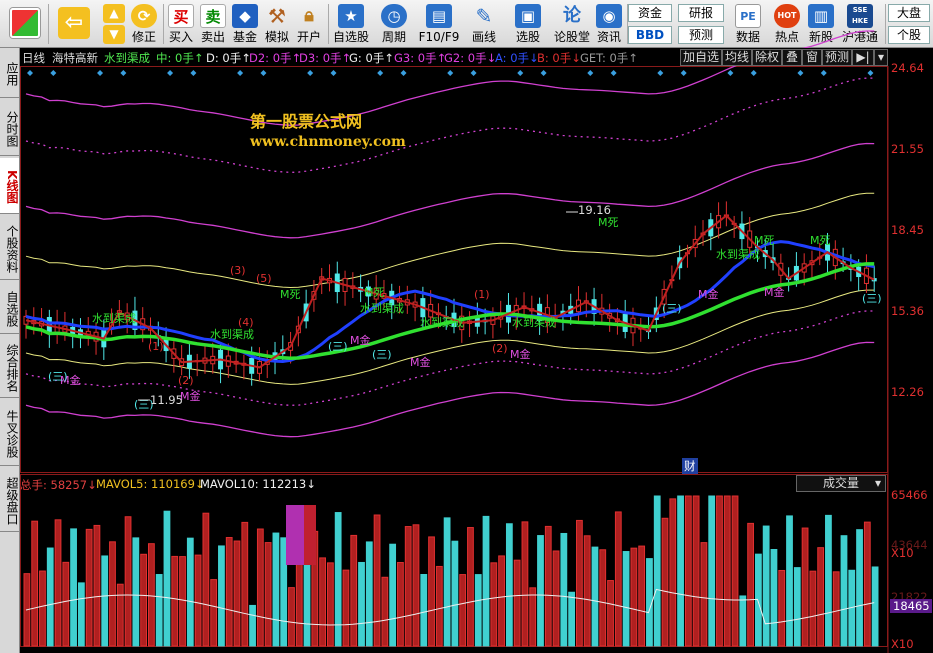 This screenshot has width=933, height=653. I want to click on low-price-label: 11.95, so click(166, 400).